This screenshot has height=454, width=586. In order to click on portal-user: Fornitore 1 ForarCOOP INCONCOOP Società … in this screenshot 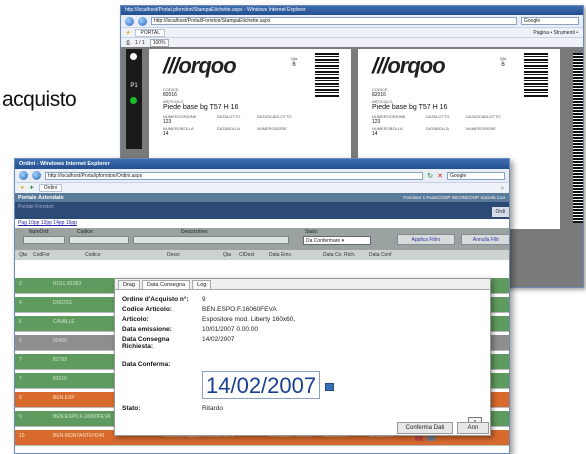, I will do `click(454, 197)`.